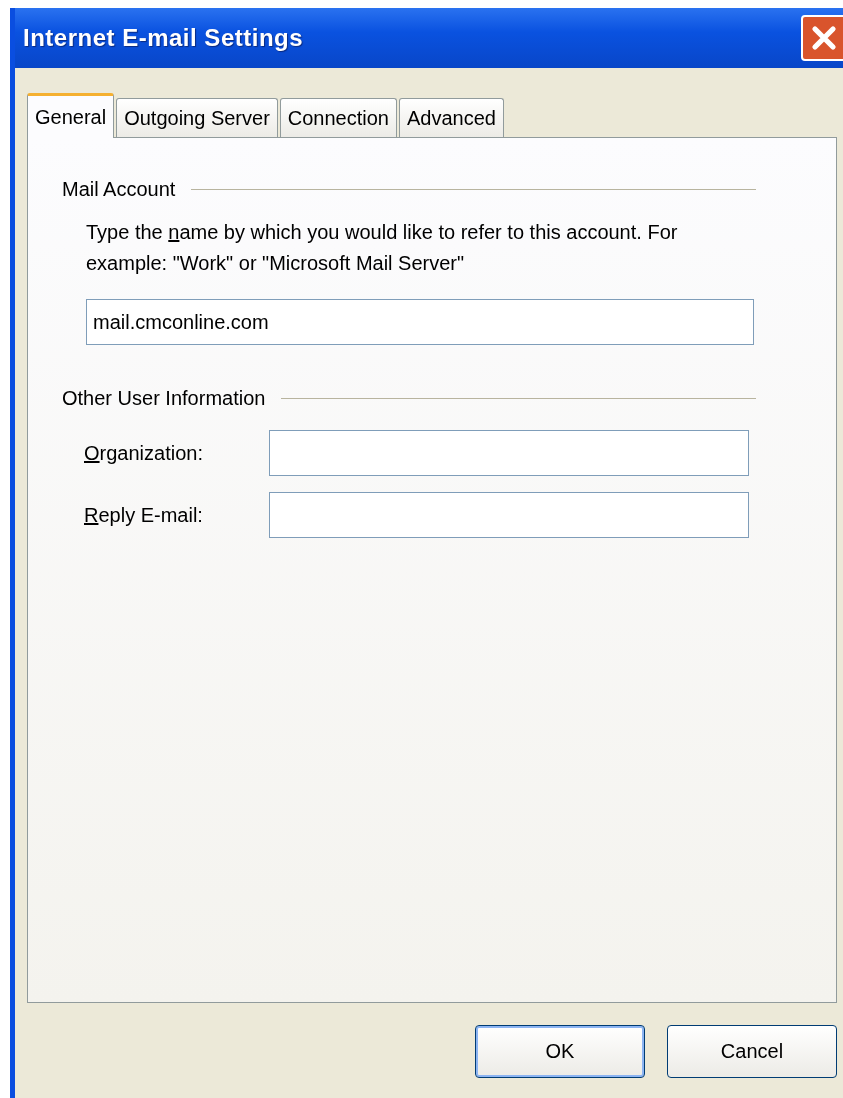 The height and width of the screenshot is (1098, 843). What do you see at coordinates (71, 115) in the screenshot?
I see `tab: General` at bounding box center [71, 115].